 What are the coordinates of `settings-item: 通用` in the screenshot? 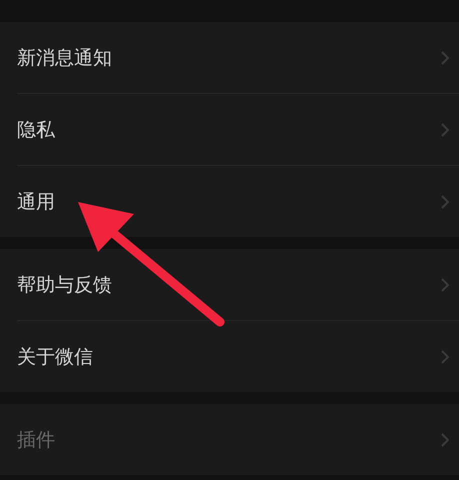 It's located at (36, 201).